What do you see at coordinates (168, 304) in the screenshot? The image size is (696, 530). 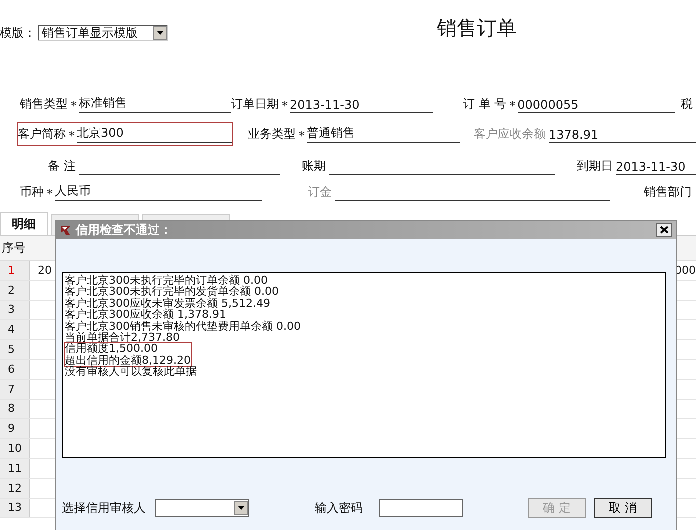 I see `message-line: 客户北京300应收未审发票余额 5,512.49` at bounding box center [168, 304].